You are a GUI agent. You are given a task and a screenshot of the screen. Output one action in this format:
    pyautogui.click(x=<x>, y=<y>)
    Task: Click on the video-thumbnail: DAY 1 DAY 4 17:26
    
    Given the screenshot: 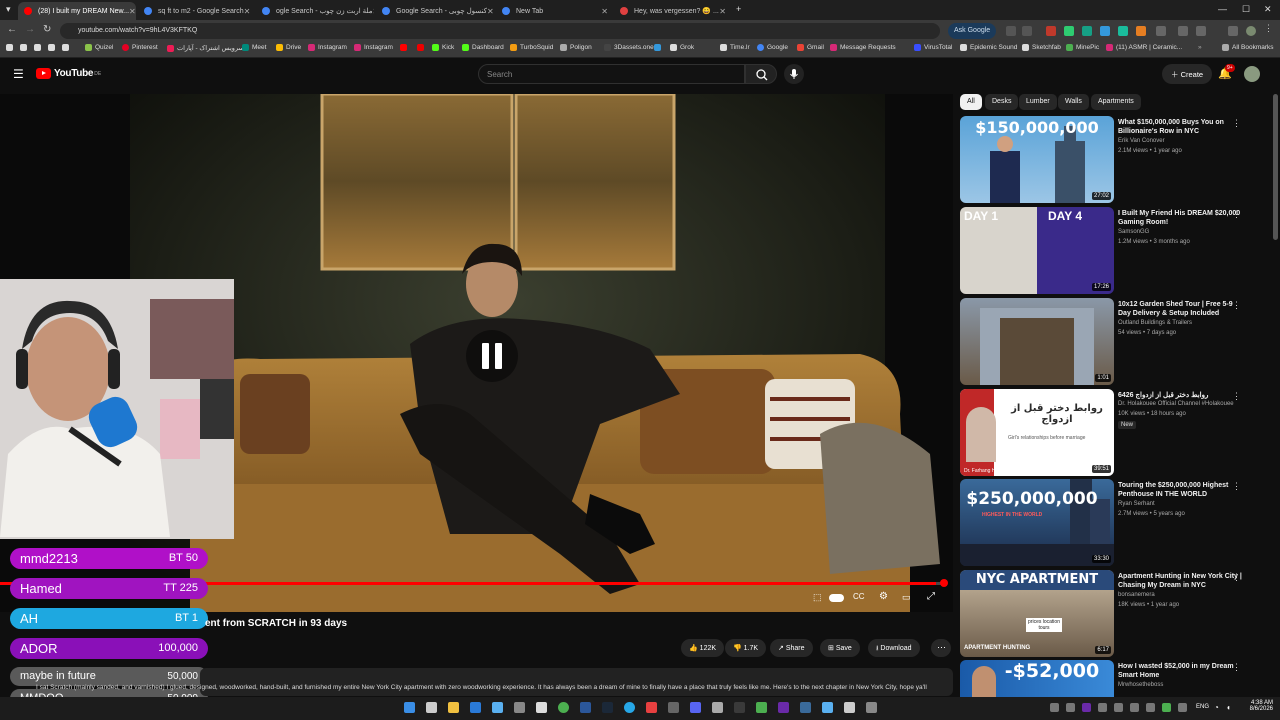 What is the action you would take?
    pyautogui.click(x=1037, y=250)
    